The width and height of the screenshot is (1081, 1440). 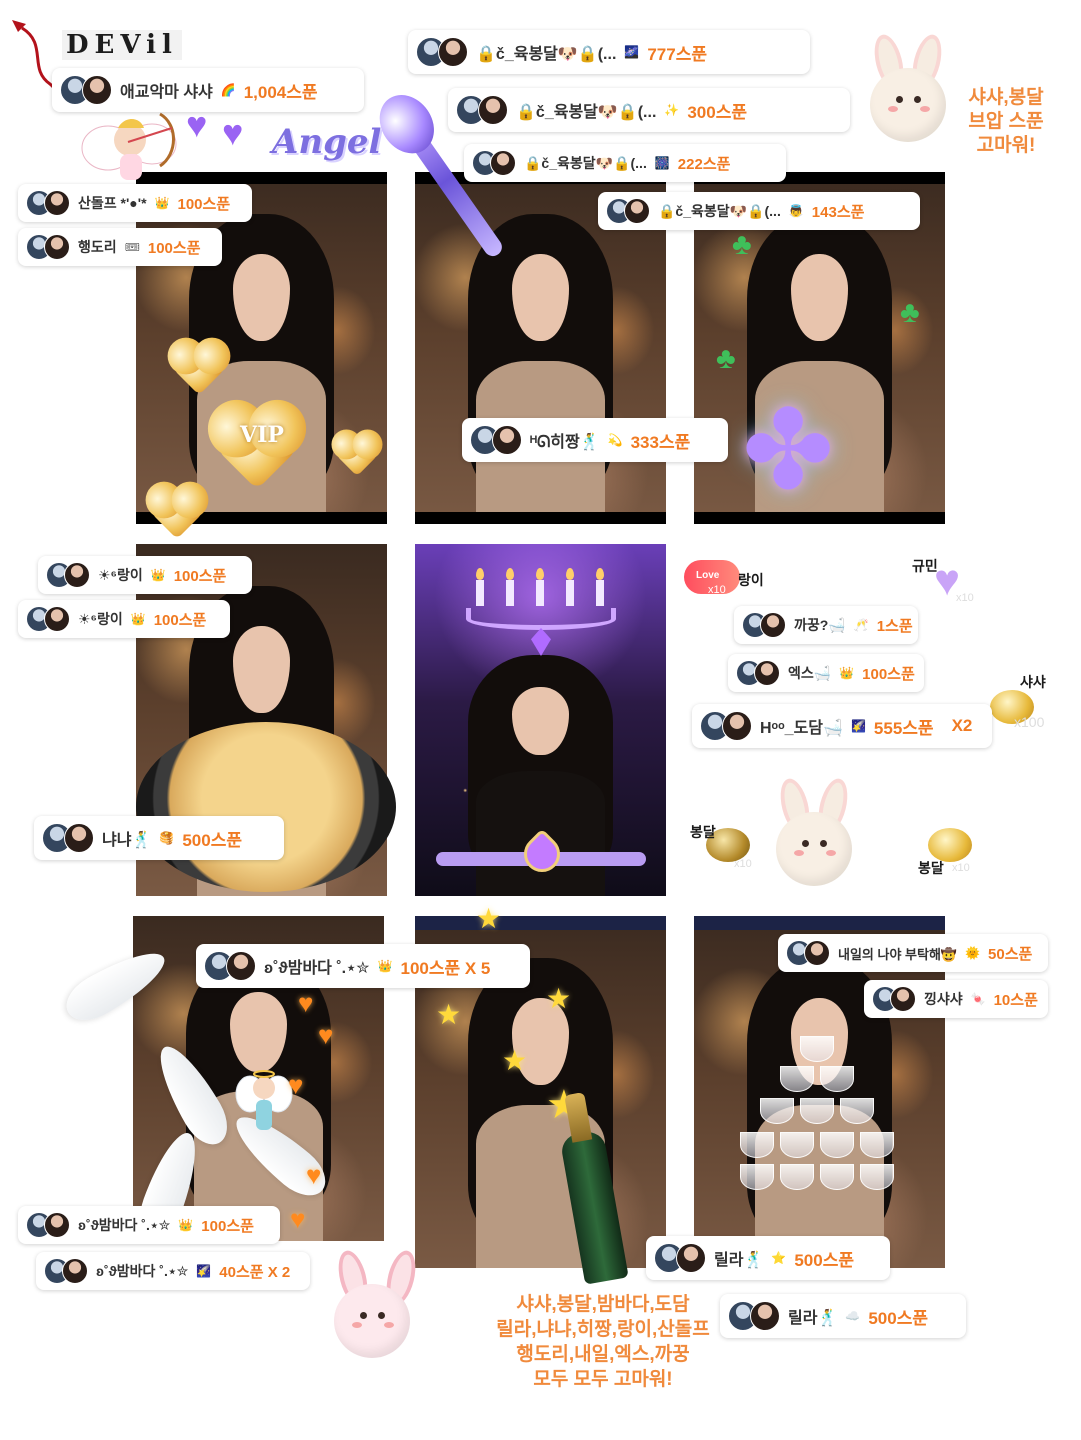 What do you see at coordinates (779, 1258) in the screenshot?
I see `star-gift-icon: ⭐` at bounding box center [779, 1258].